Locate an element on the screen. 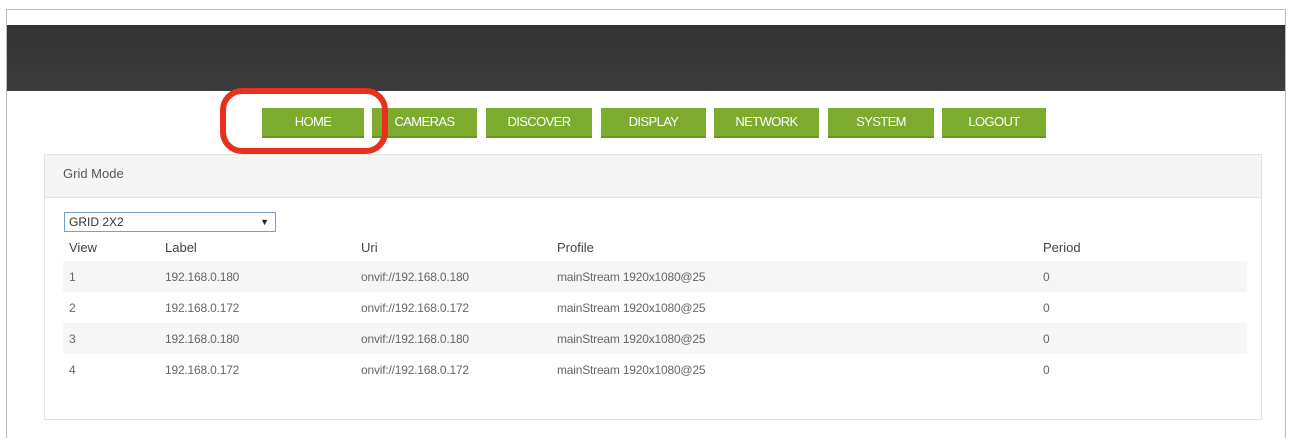  grid-mode-select: GRID 2X2 ▼ is located at coordinates (170, 222).